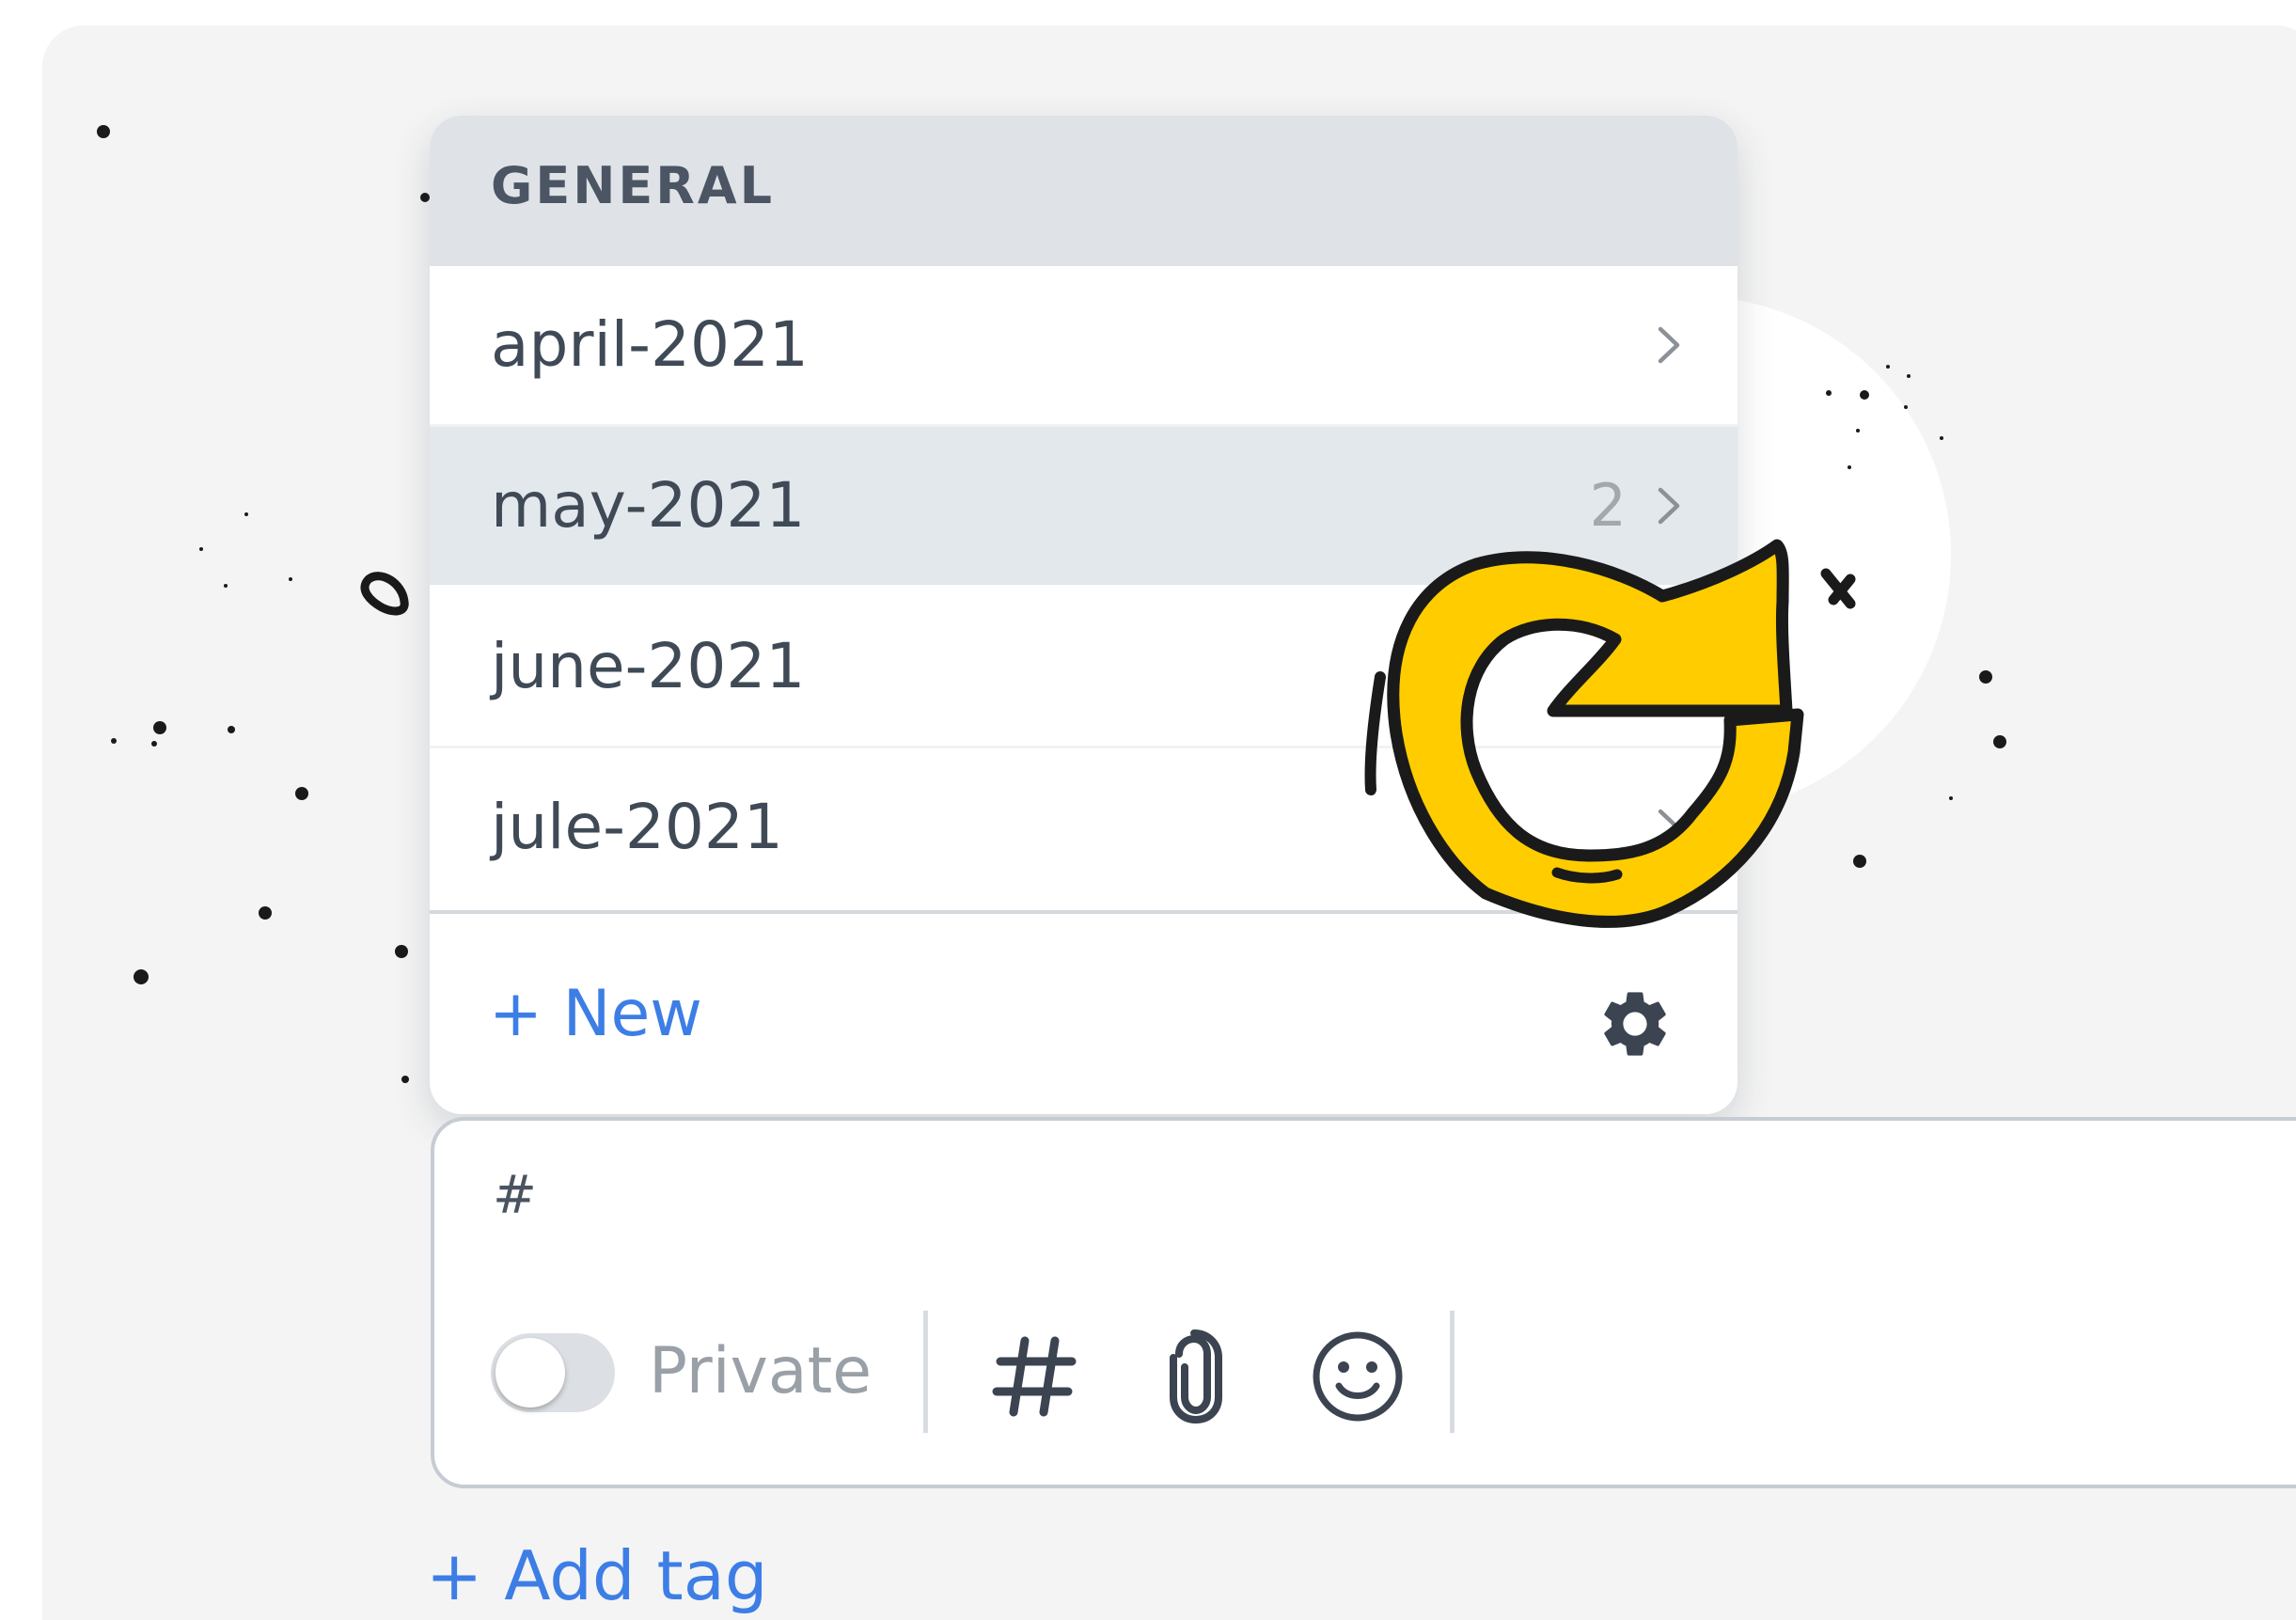 The image size is (2296, 1620). I want to click on channel-item-april-2021: april-2021, so click(1084, 345).